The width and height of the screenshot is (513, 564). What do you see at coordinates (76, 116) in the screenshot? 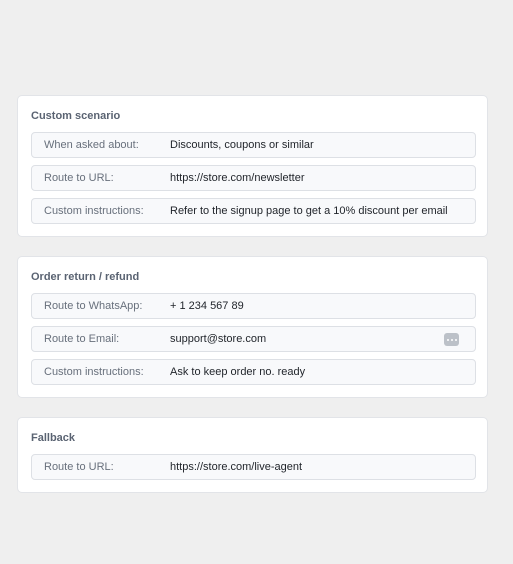
I see `card-title: Custom scenario` at bounding box center [76, 116].